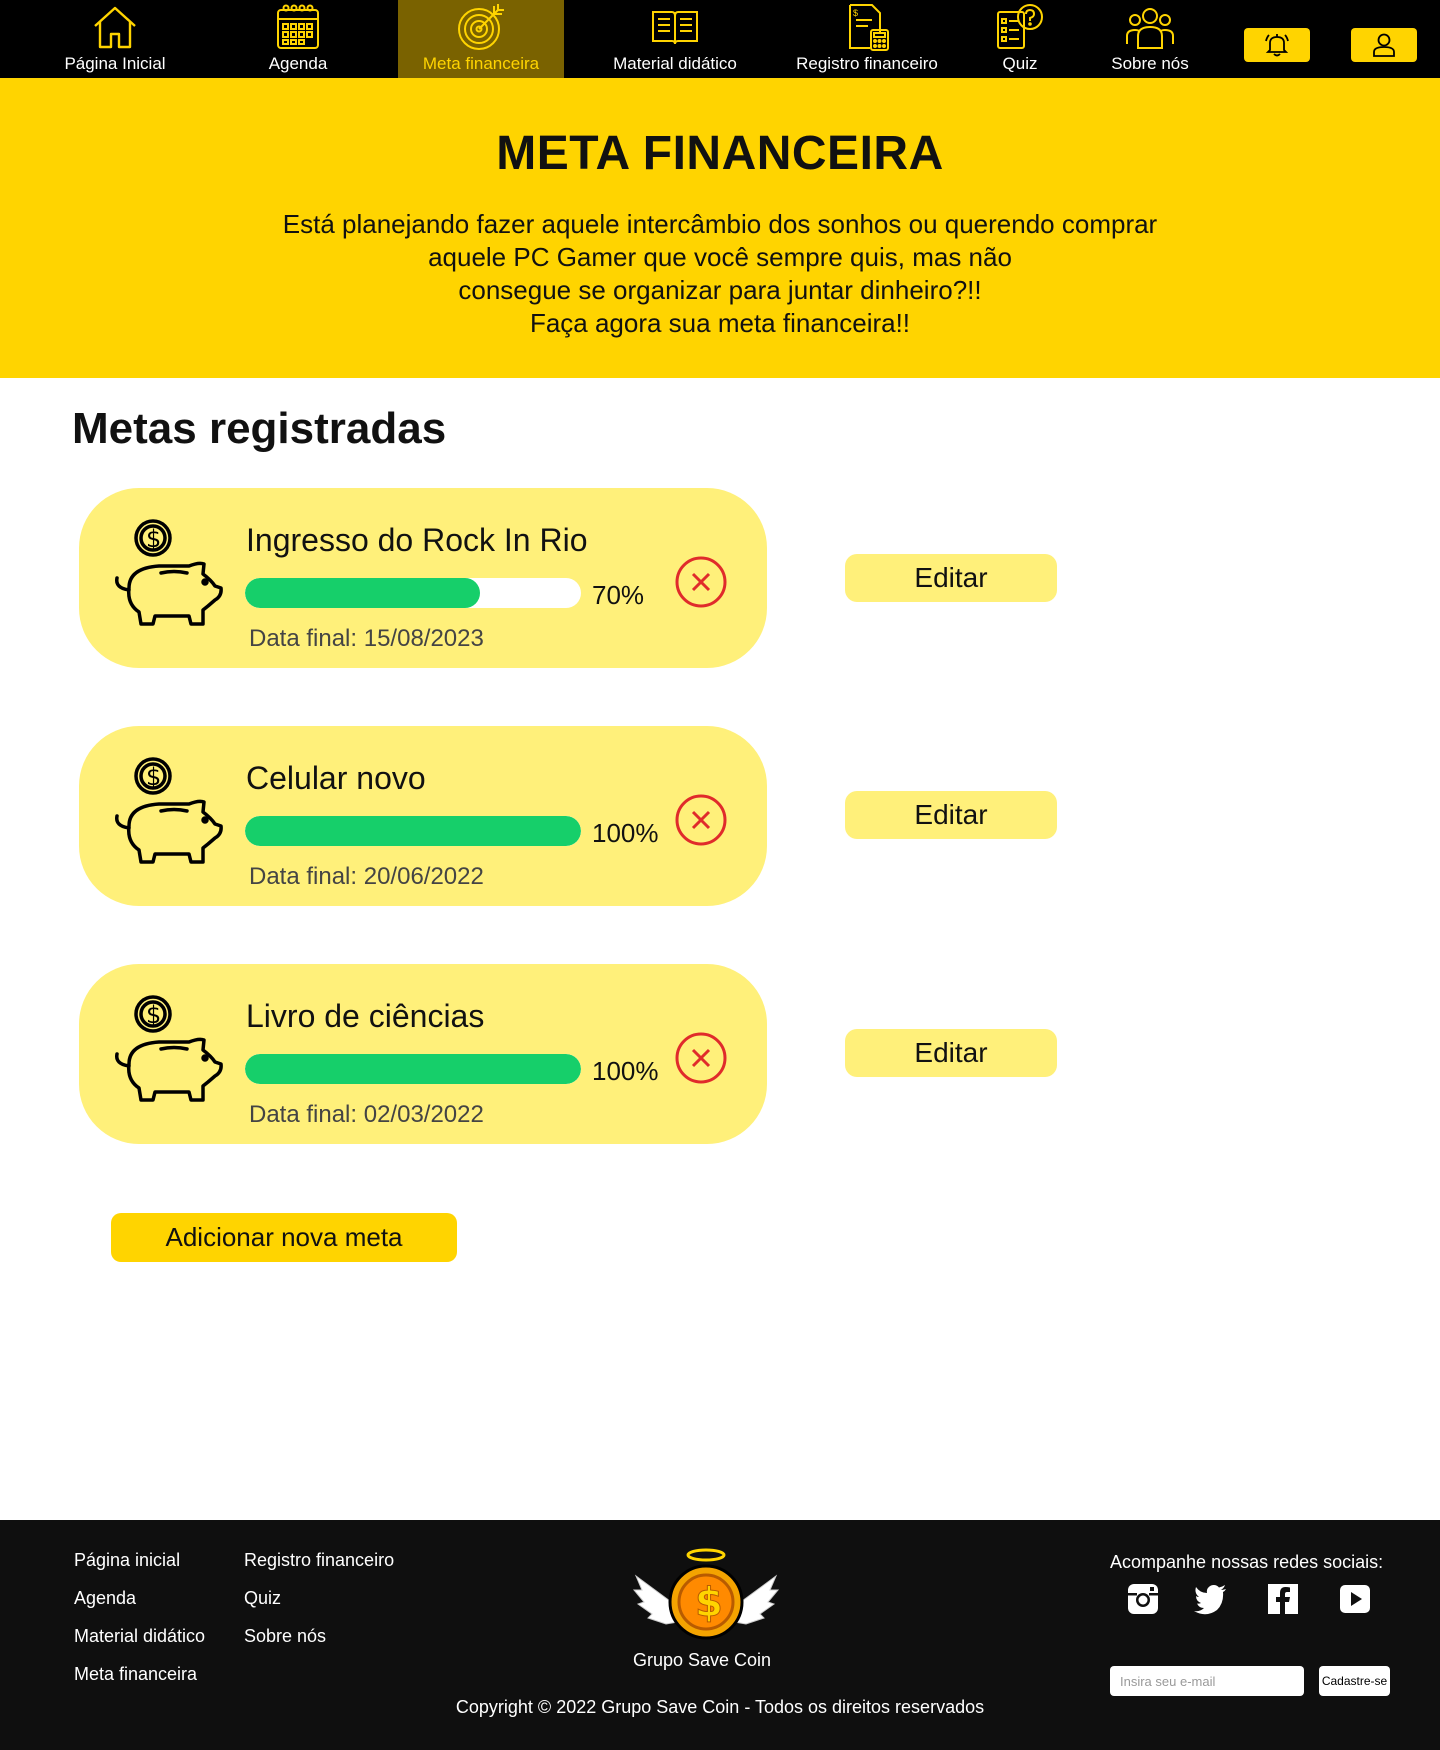  What do you see at coordinates (336, 778) in the screenshot?
I see `goal-name: Celular novo` at bounding box center [336, 778].